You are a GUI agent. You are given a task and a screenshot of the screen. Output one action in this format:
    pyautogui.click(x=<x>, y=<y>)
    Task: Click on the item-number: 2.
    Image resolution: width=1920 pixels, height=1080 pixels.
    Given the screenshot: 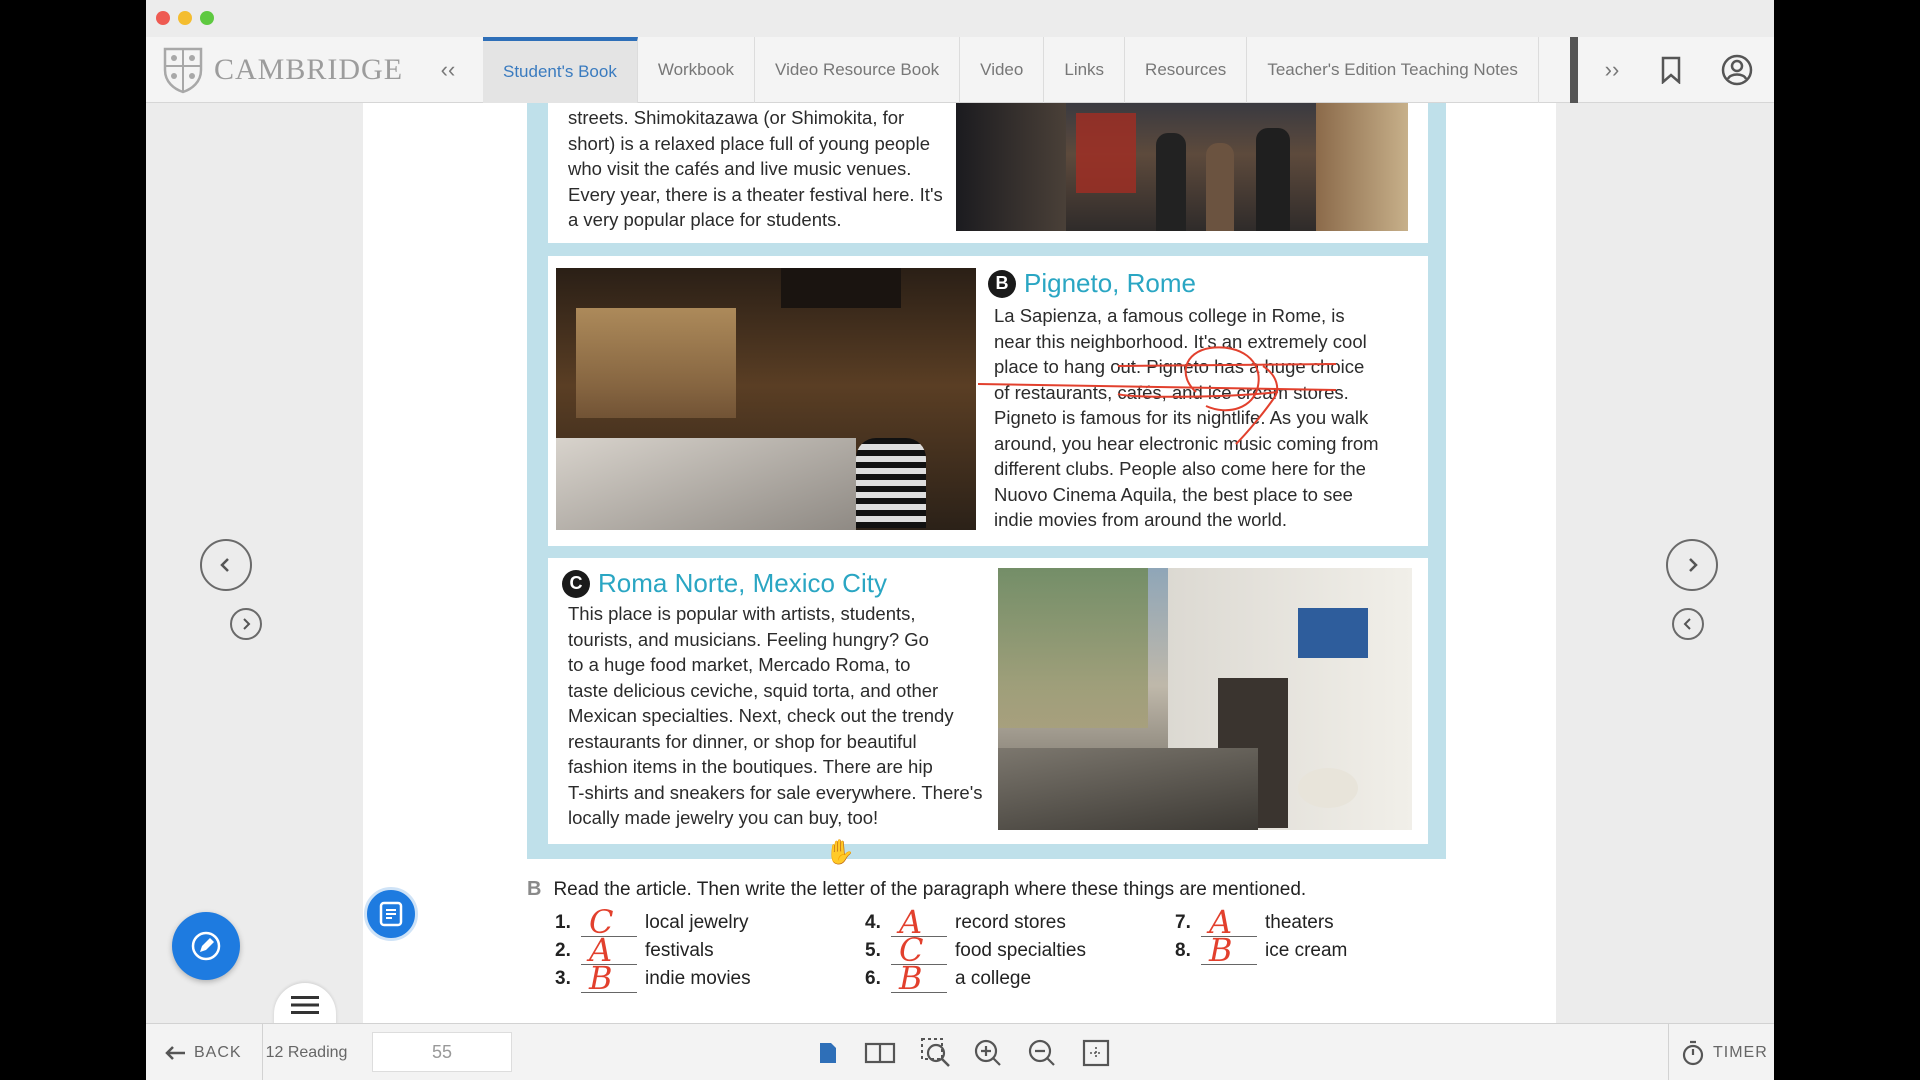 What is the action you would take?
    pyautogui.click(x=563, y=950)
    